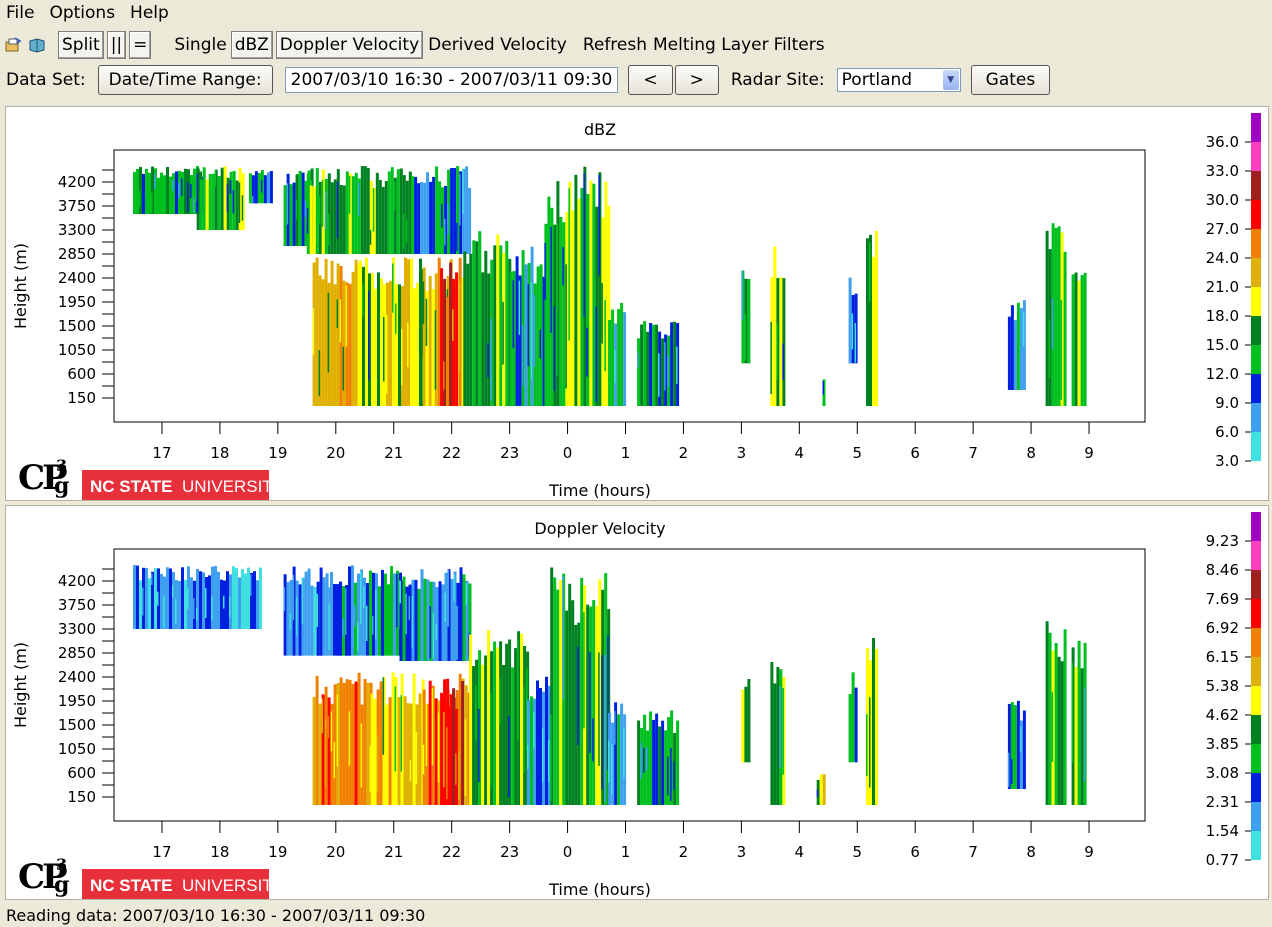 The height and width of the screenshot is (927, 1272). Describe the element at coordinates (696, 80) in the screenshot. I see `next-button: >` at that location.